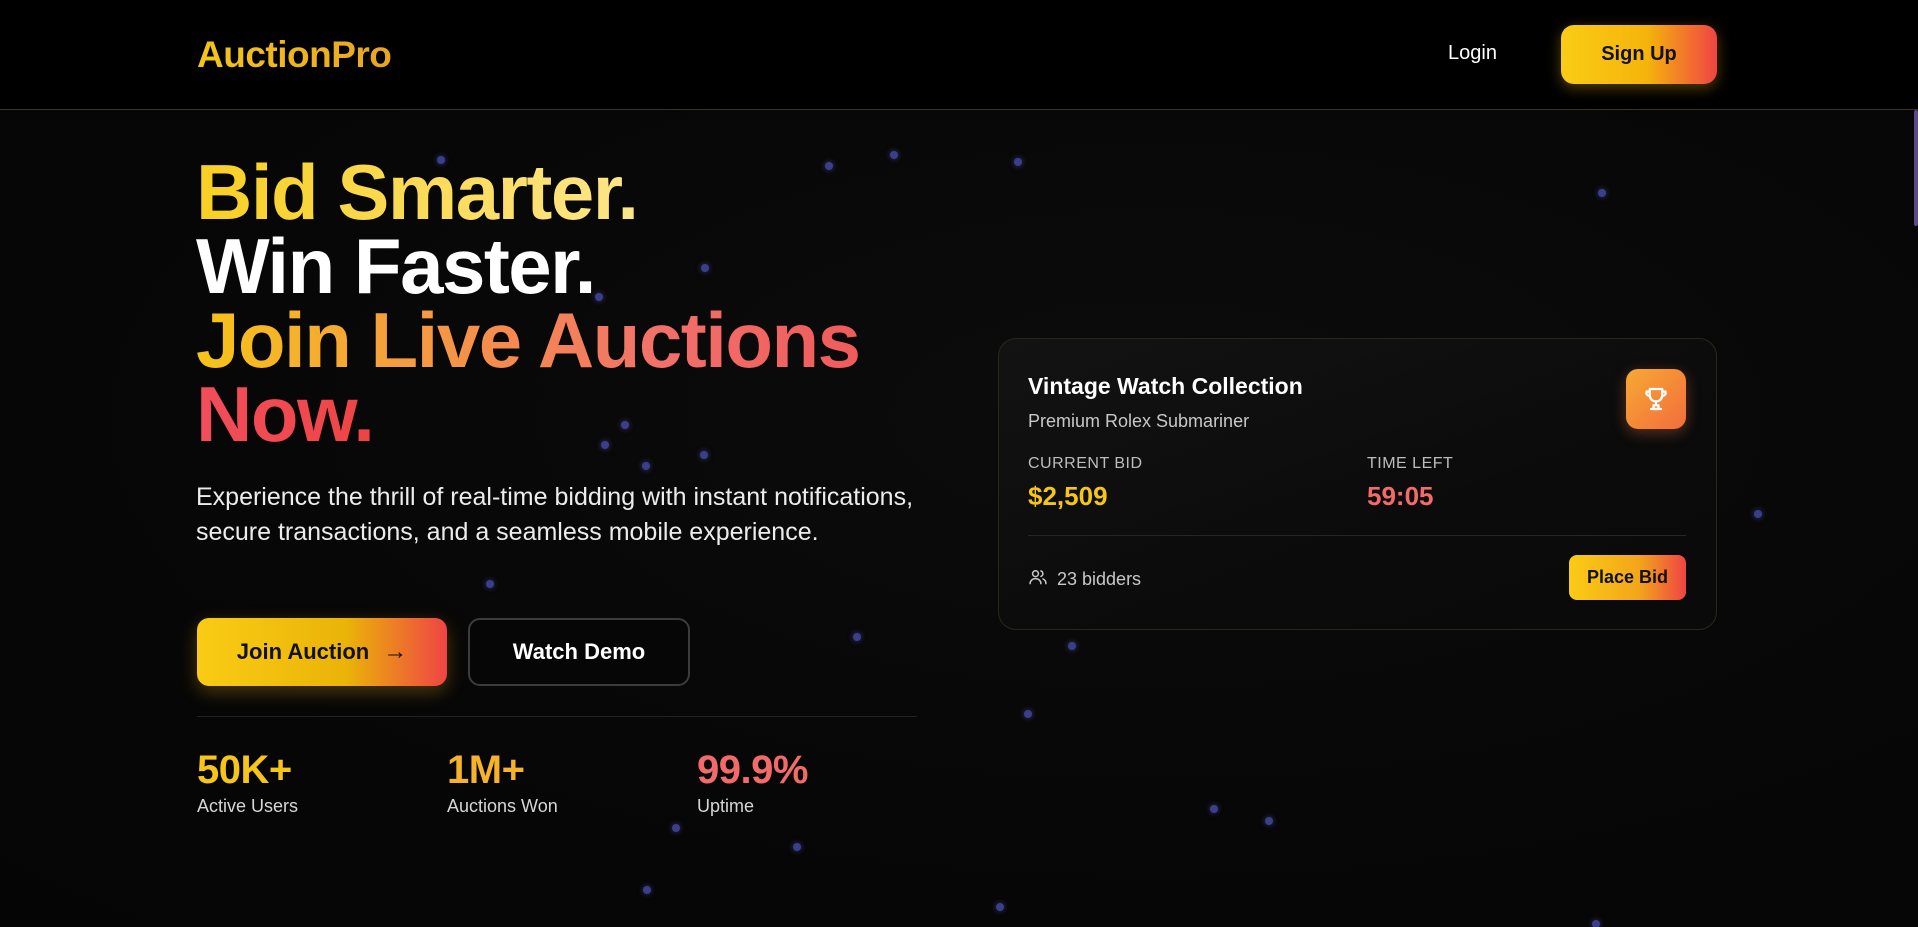  What do you see at coordinates (244, 770) in the screenshot?
I see `stat-value: 50K+` at bounding box center [244, 770].